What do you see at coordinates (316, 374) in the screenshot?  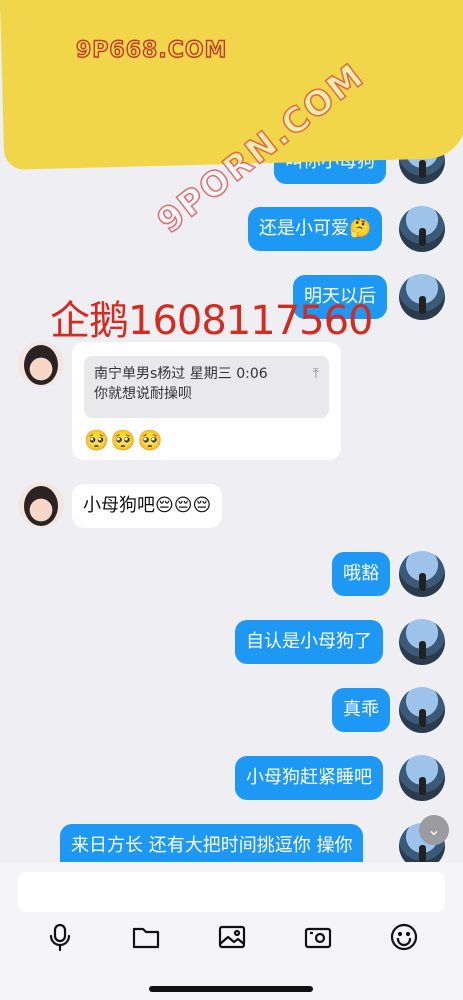 I see `jump-to-quote-icon: ⤒` at bounding box center [316, 374].